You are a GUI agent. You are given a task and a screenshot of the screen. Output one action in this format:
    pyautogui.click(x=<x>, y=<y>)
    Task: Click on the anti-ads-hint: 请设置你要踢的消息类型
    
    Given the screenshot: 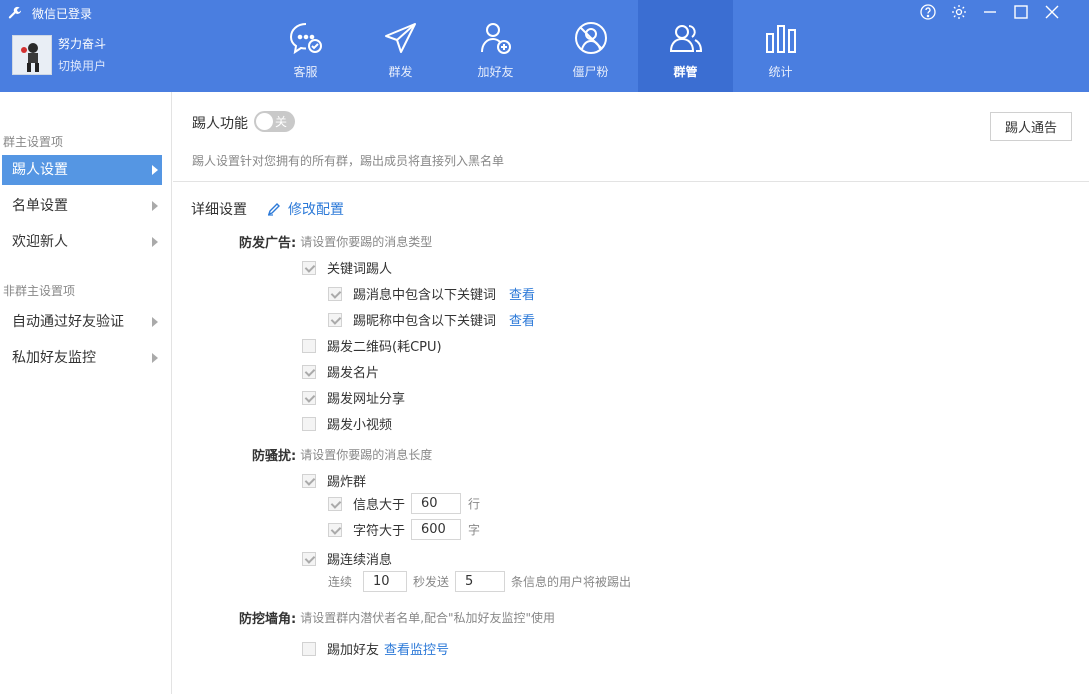 What is the action you would take?
    pyautogui.click(x=366, y=242)
    